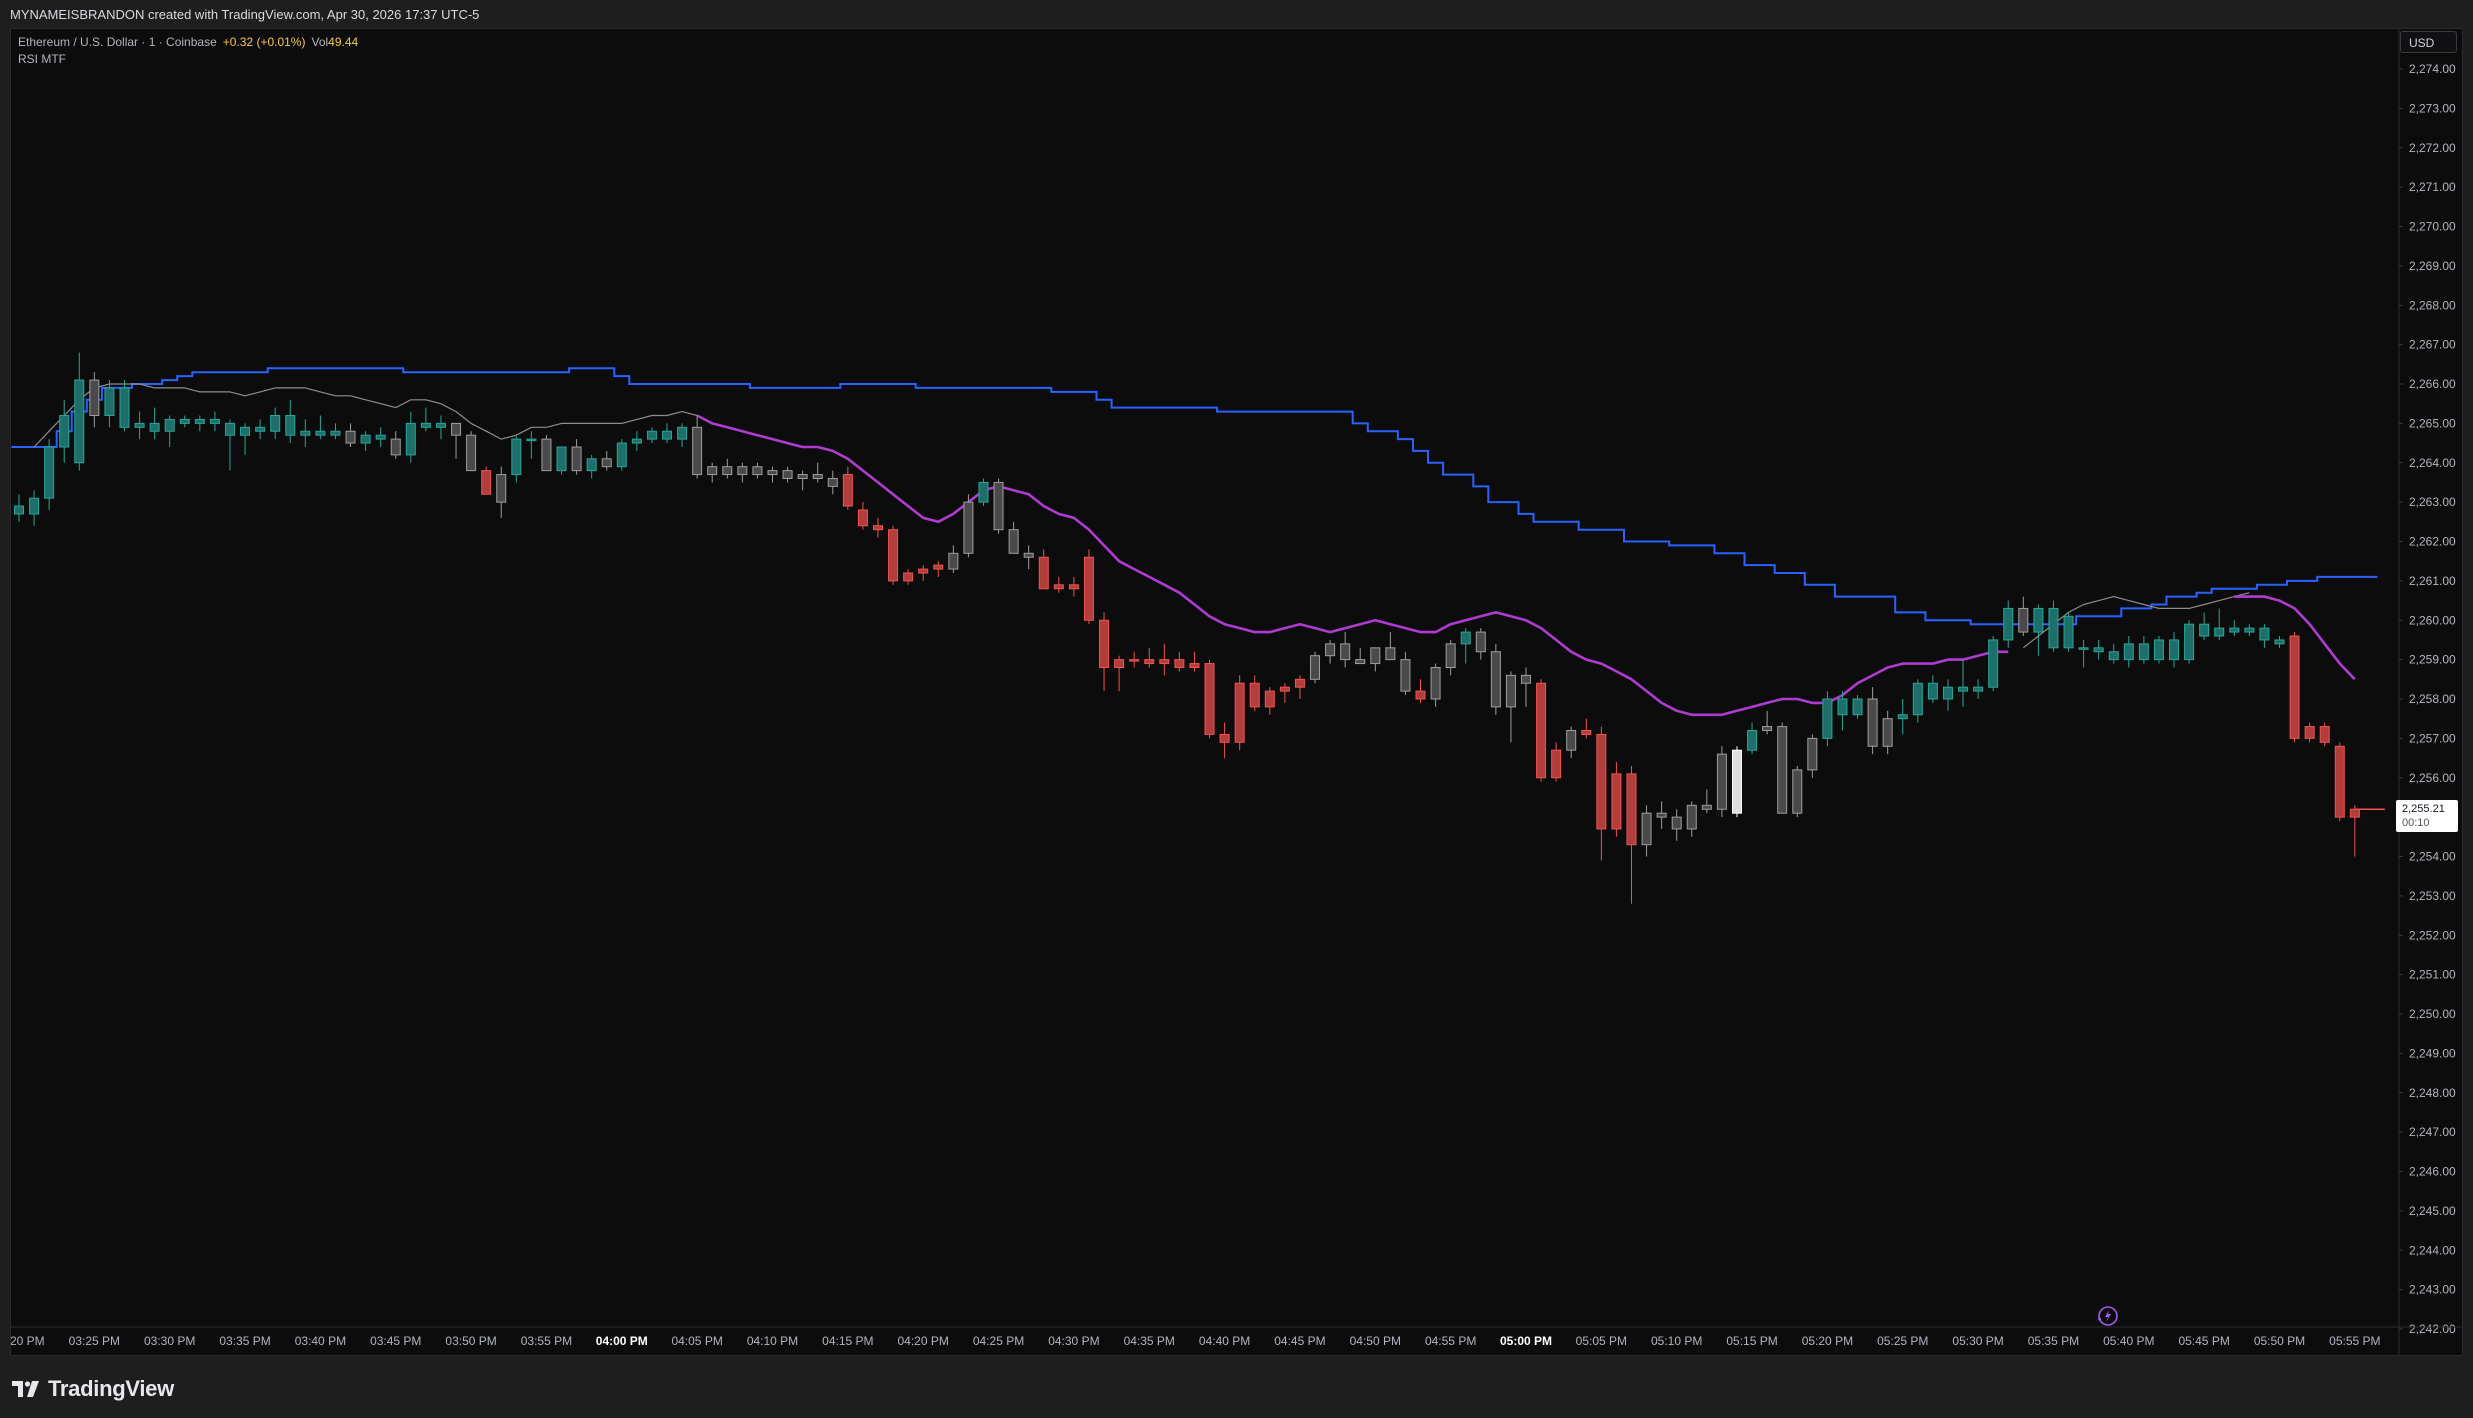 The image size is (2473, 1418). Describe the element at coordinates (2107, 1316) in the screenshot. I see `lightning-icon` at that location.